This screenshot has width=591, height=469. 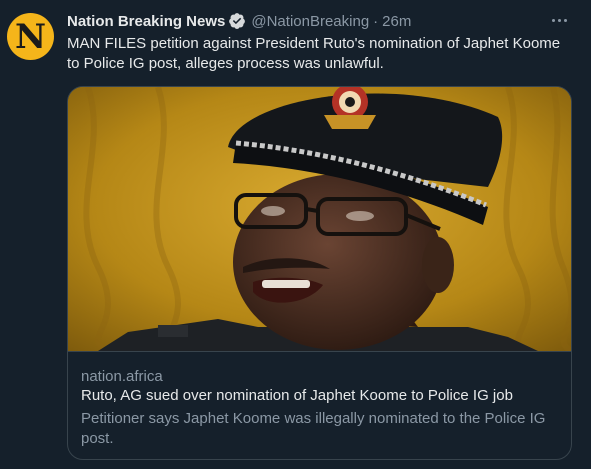 I want to click on tweet-timestamp: 26m, so click(x=396, y=21).